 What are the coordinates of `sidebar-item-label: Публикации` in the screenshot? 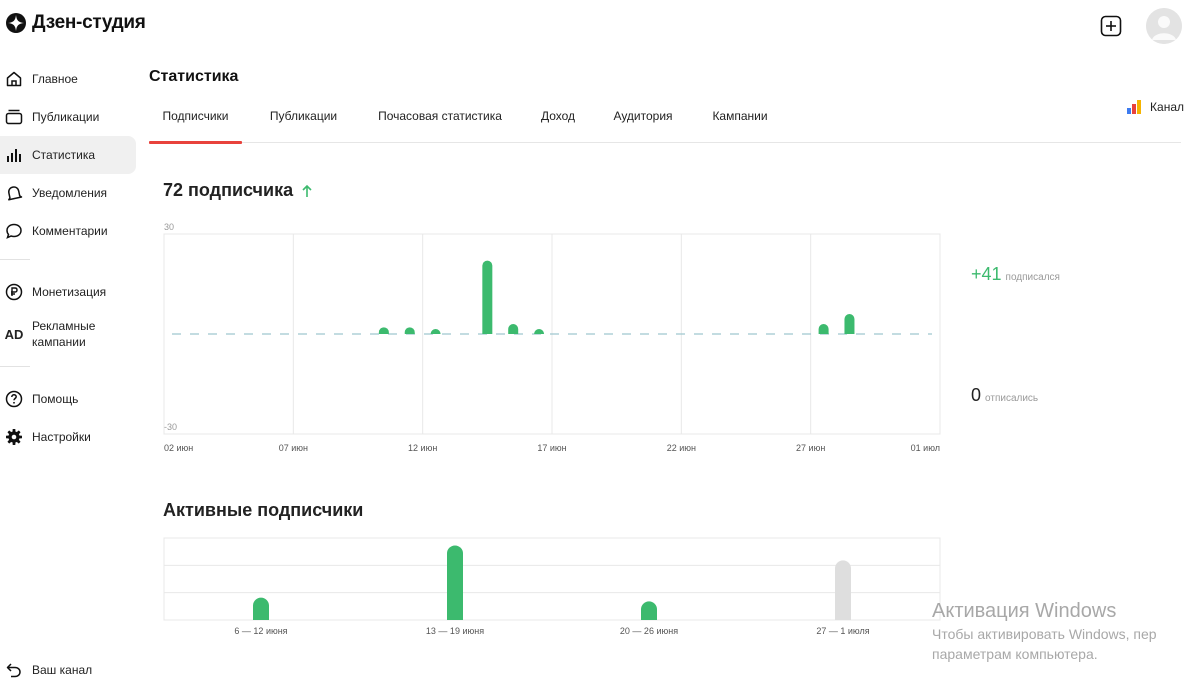 It's located at (66, 117).